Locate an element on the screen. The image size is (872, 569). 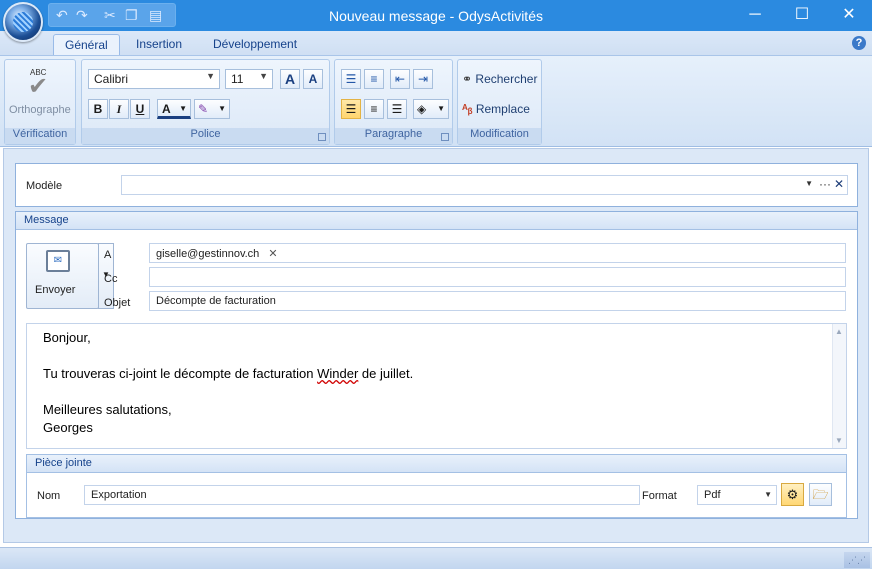
folder-open-icon: 🗁 is located at coordinates (820, 494).